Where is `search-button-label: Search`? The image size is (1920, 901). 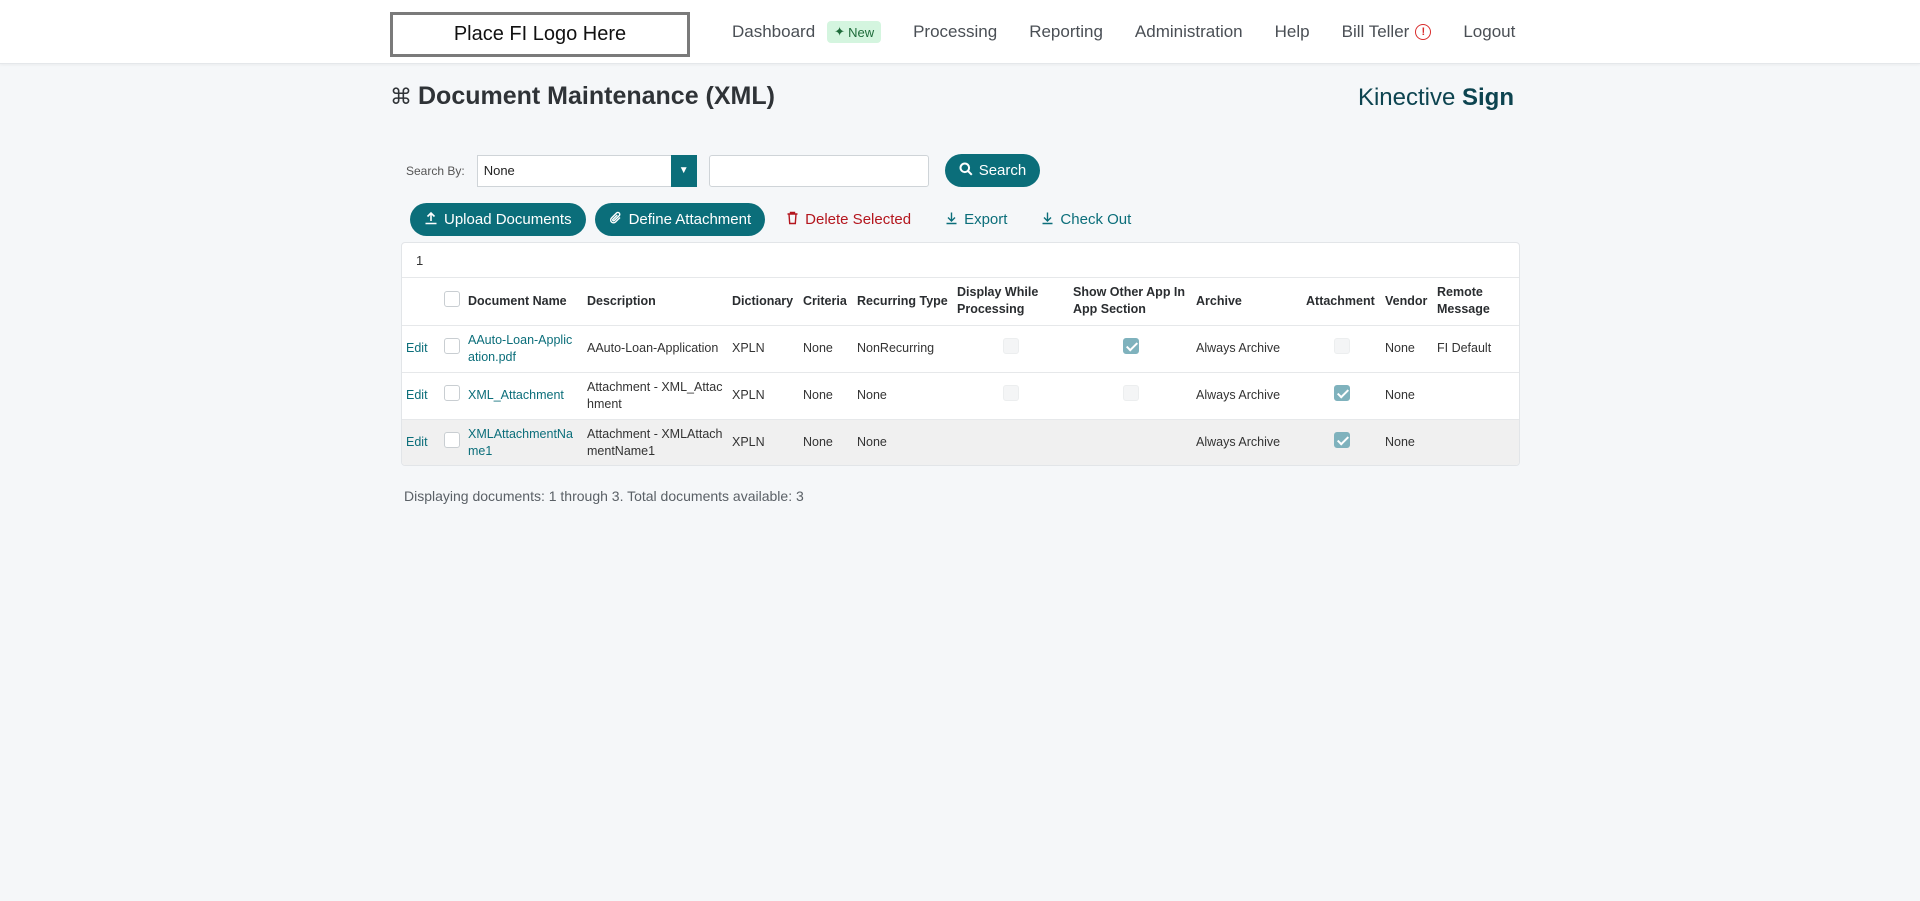
search-button-label: Search is located at coordinates (1002, 170).